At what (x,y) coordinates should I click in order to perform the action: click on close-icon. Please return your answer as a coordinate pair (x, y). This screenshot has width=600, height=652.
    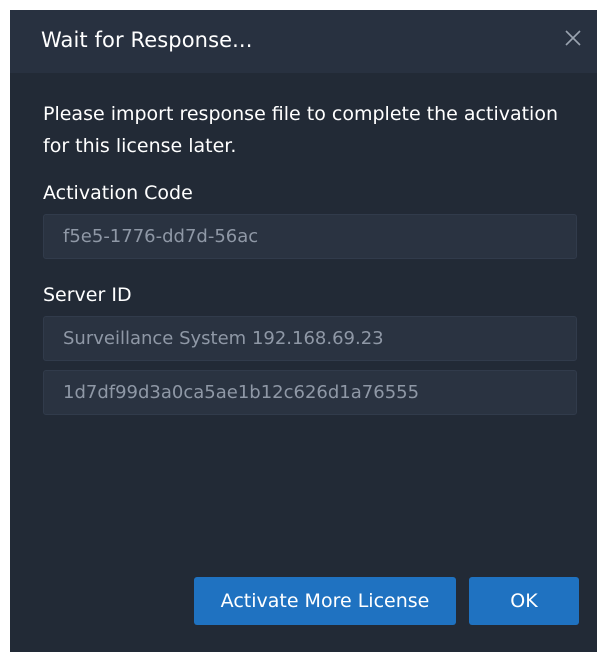
    Looking at the image, I should click on (573, 38).